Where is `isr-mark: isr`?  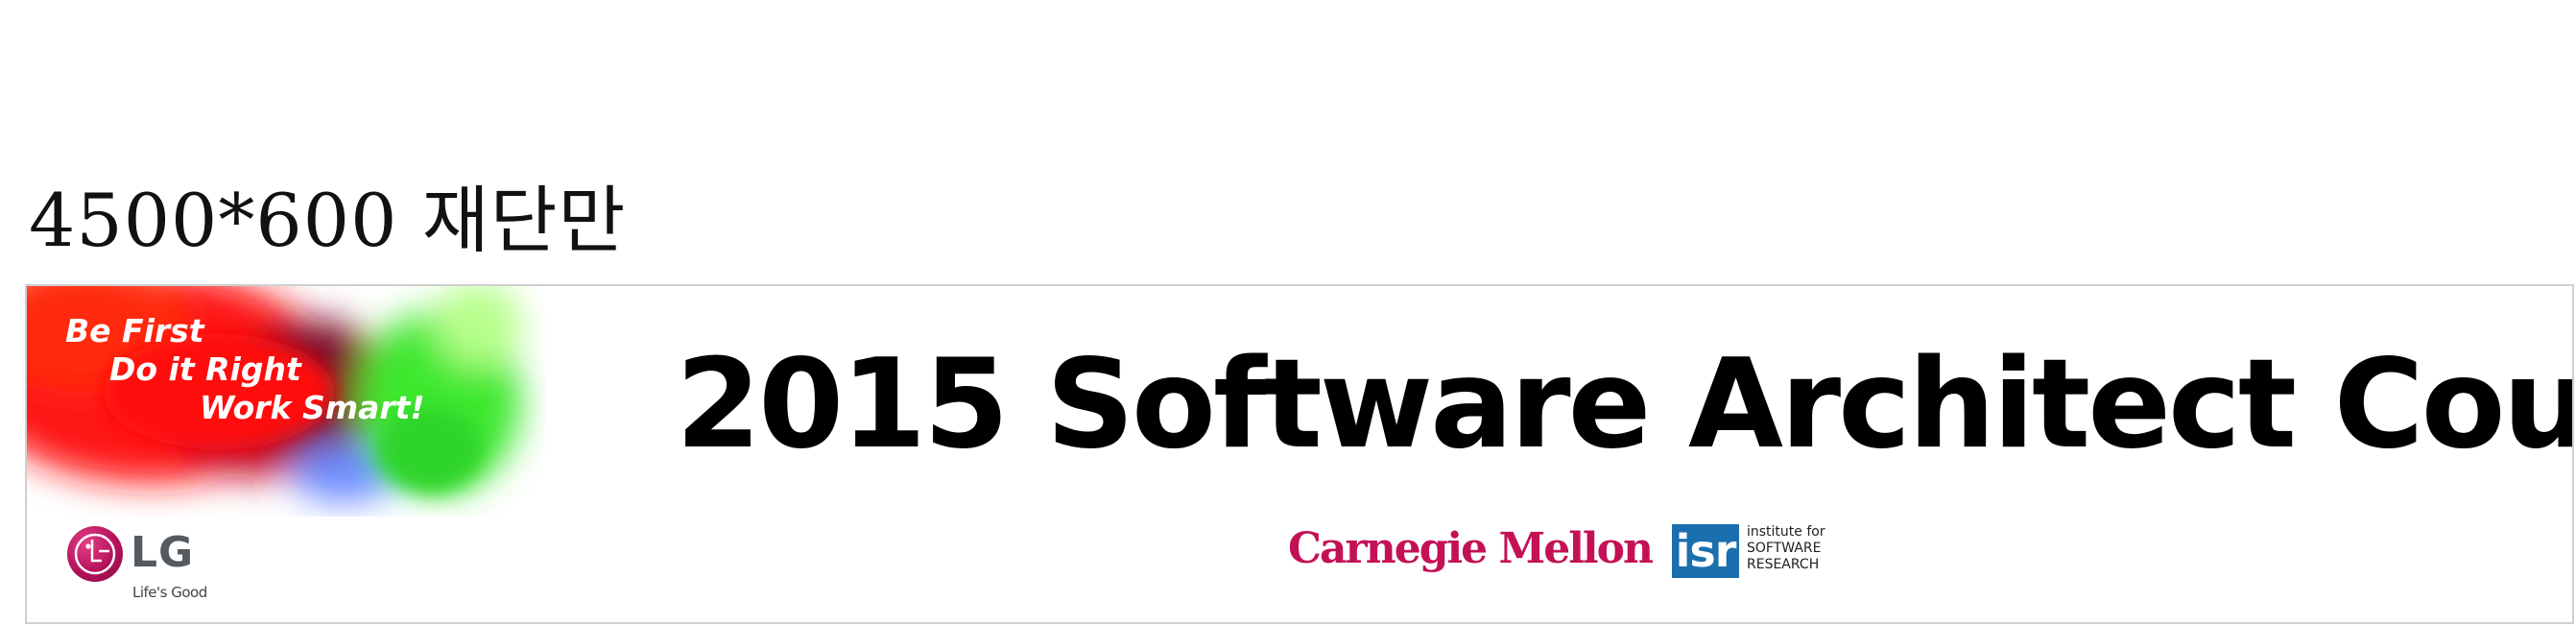 isr-mark: isr is located at coordinates (1705, 551).